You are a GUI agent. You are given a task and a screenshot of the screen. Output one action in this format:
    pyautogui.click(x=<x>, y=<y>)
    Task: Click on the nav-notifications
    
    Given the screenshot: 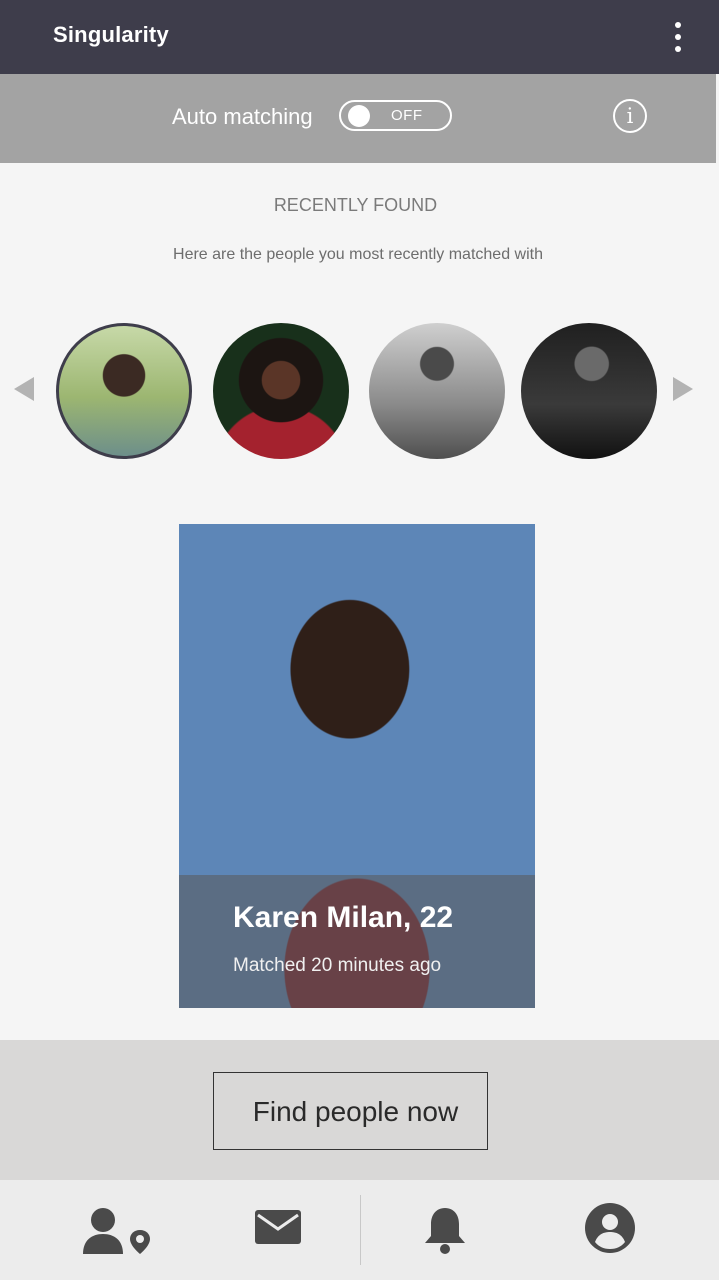 What is the action you would take?
    pyautogui.click(x=445, y=1230)
    